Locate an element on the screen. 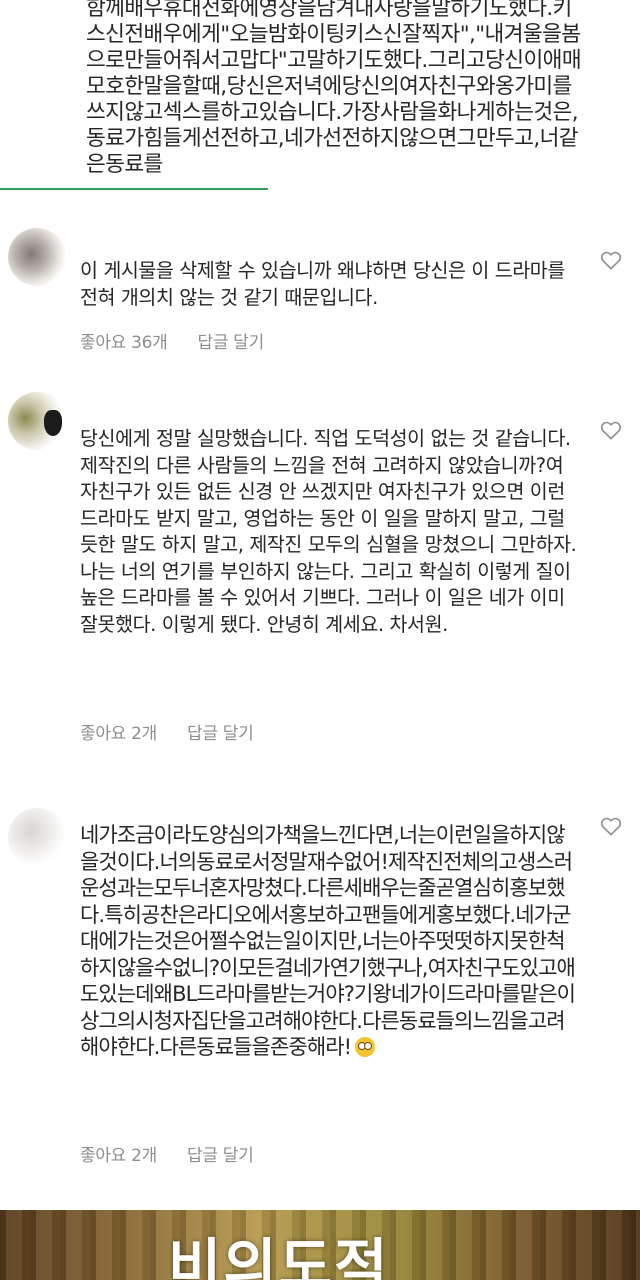 The height and width of the screenshot is (1280, 640). poster-title: 비의도적 is located at coordinates (279, 1256).